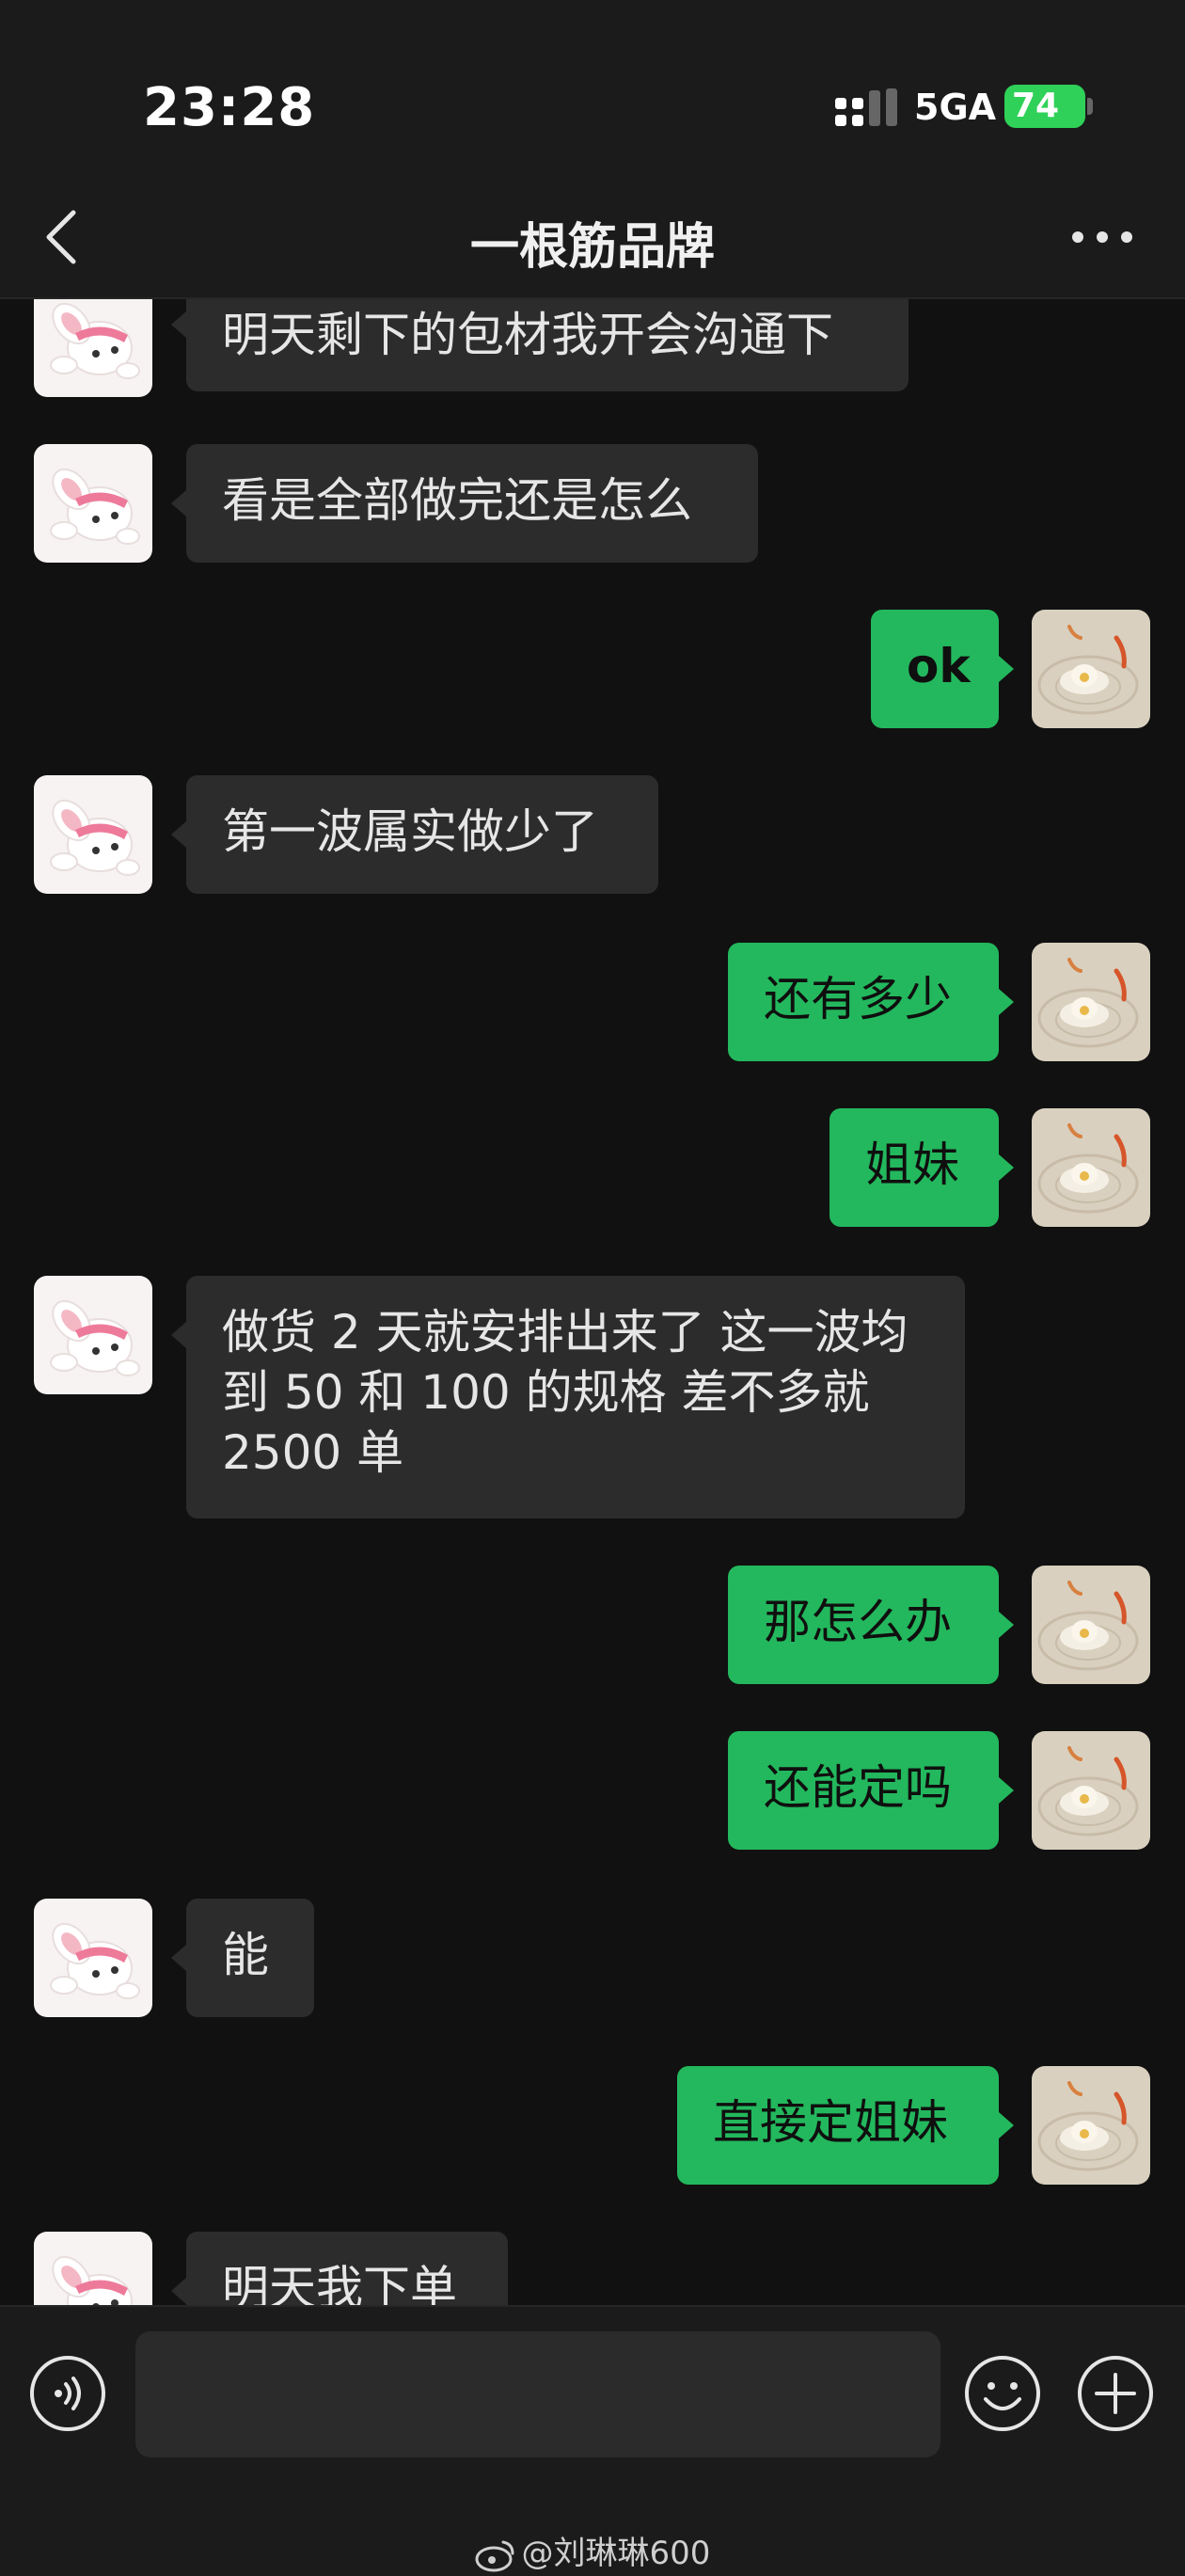 The width and height of the screenshot is (1185, 2576). I want to click on signal-icon, so click(866, 107).